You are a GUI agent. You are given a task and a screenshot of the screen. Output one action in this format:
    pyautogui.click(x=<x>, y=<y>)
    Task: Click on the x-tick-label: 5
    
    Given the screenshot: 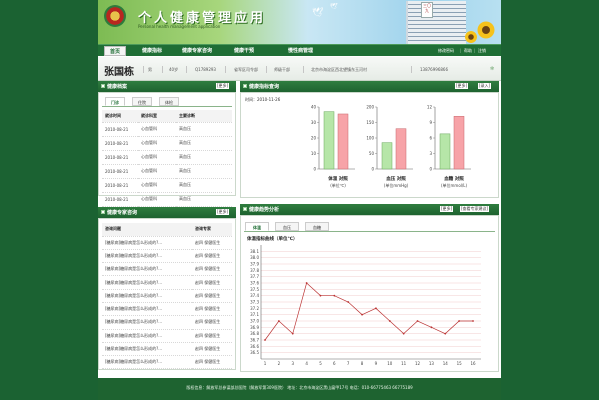 What is the action you would take?
    pyautogui.click(x=320, y=363)
    